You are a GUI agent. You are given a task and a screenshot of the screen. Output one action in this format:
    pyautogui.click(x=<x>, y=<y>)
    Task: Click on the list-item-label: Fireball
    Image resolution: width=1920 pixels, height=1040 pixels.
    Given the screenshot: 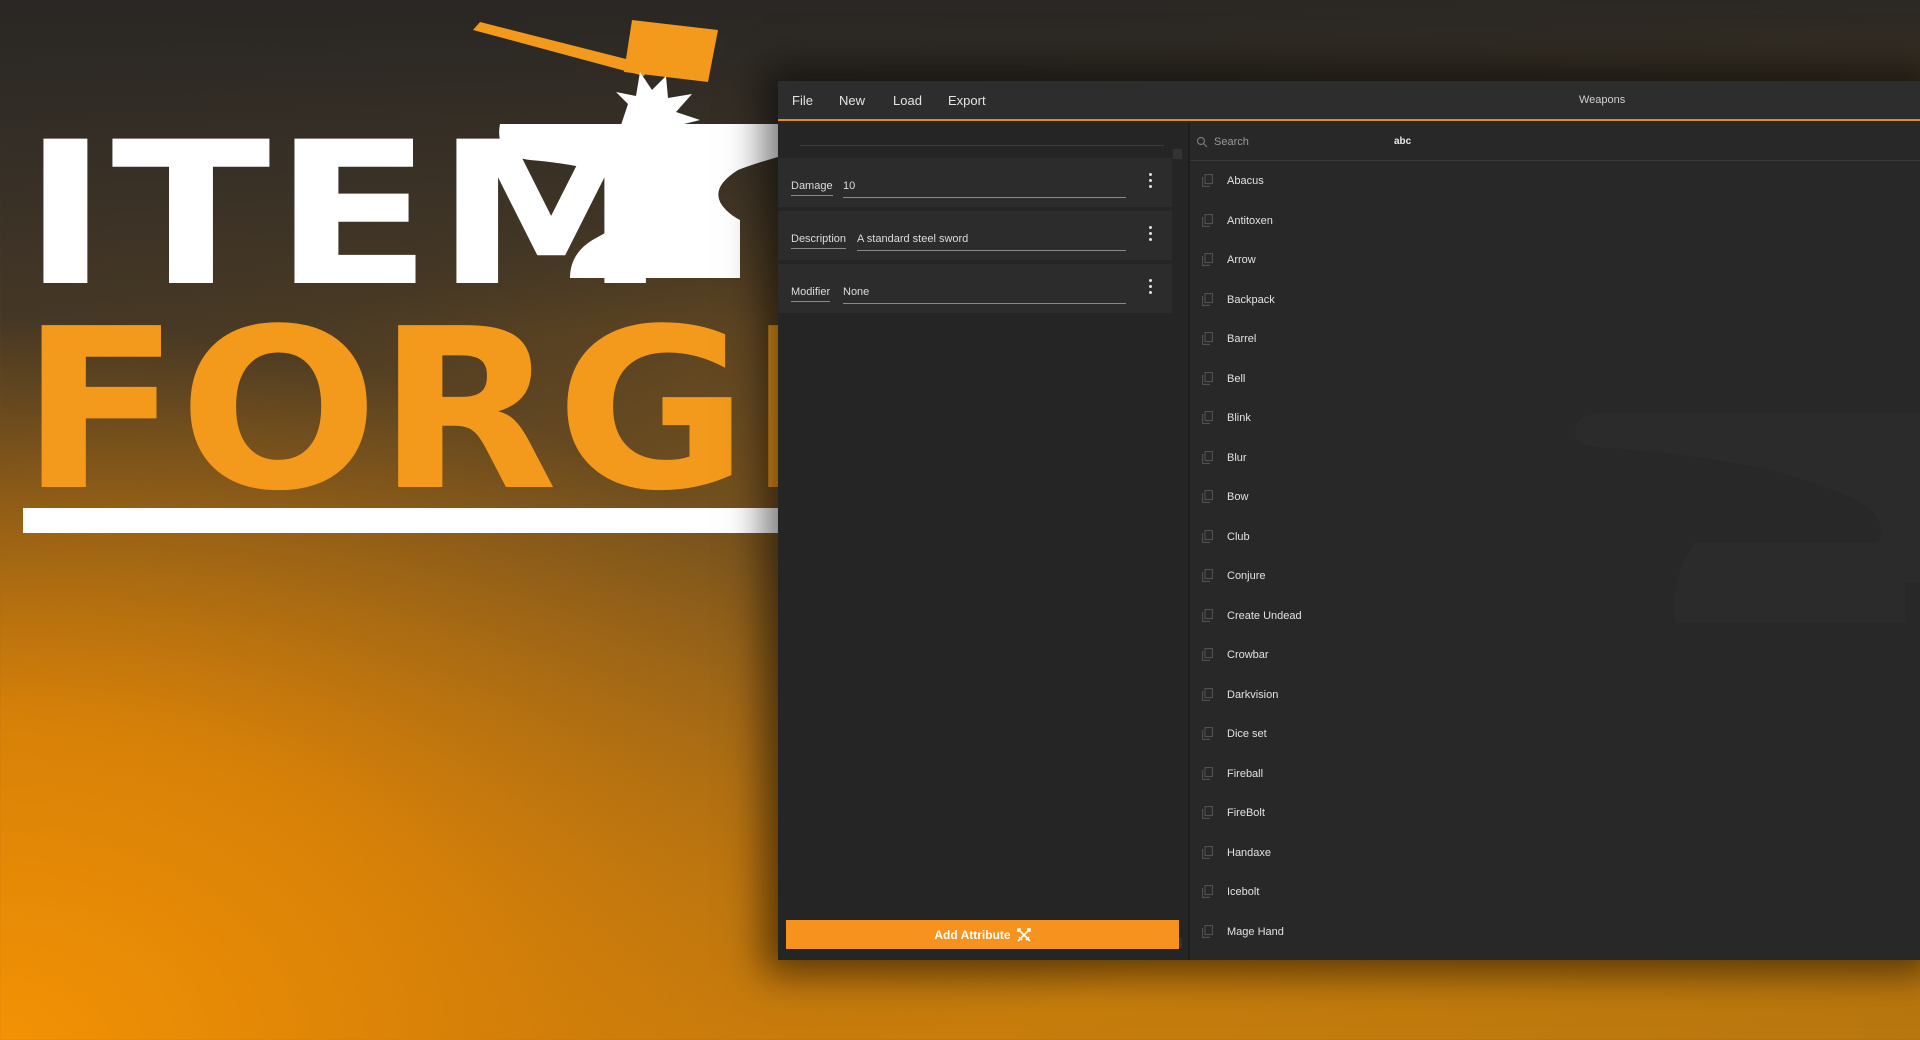 What is the action you would take?
    pyautogui.click(x=1245, y=773)
    